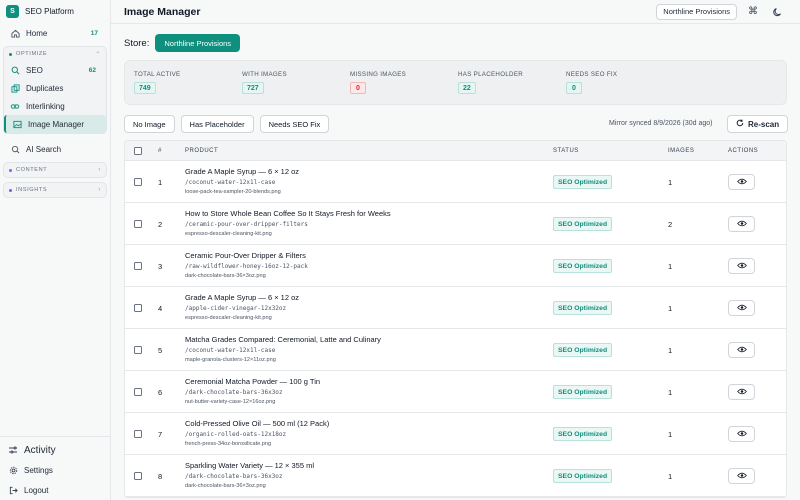  Describe the element at coordinates (566, 151) in the screenshot. I see `col-status: STATUS` at that location.